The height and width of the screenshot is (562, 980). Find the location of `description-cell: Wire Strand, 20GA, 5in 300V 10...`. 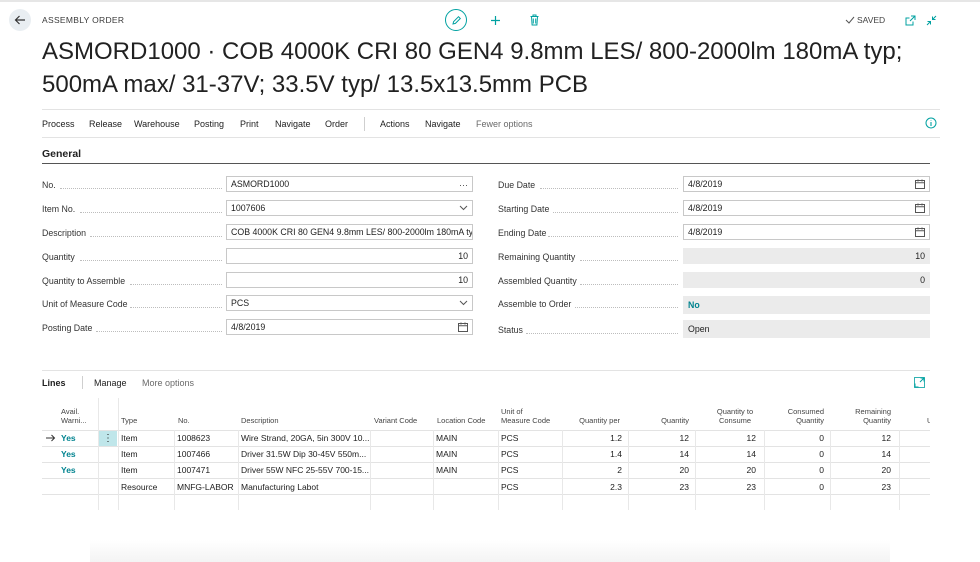

description-cell: Wire Strand, 20GA, 5in 300V 10... is located at coordinates (305, 438).